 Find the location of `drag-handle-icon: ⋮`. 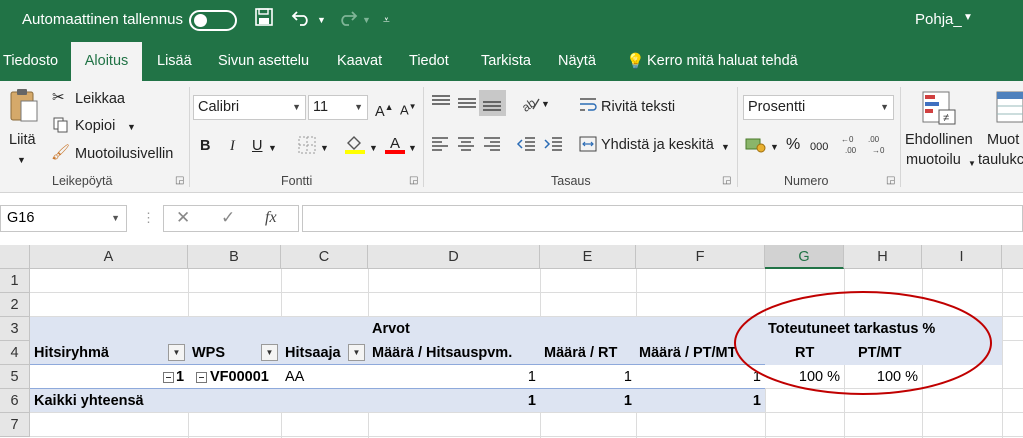

drag-handle-icon: ⋮ is located at coordinates (148, 218).